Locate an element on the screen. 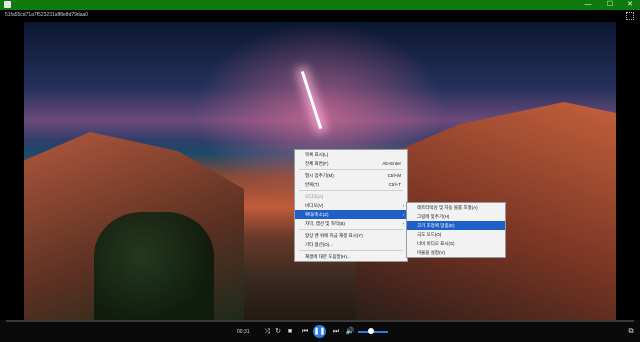  menu-item-repeat: 반복(T) Ctrl+T is located at coordinates (351, 184).